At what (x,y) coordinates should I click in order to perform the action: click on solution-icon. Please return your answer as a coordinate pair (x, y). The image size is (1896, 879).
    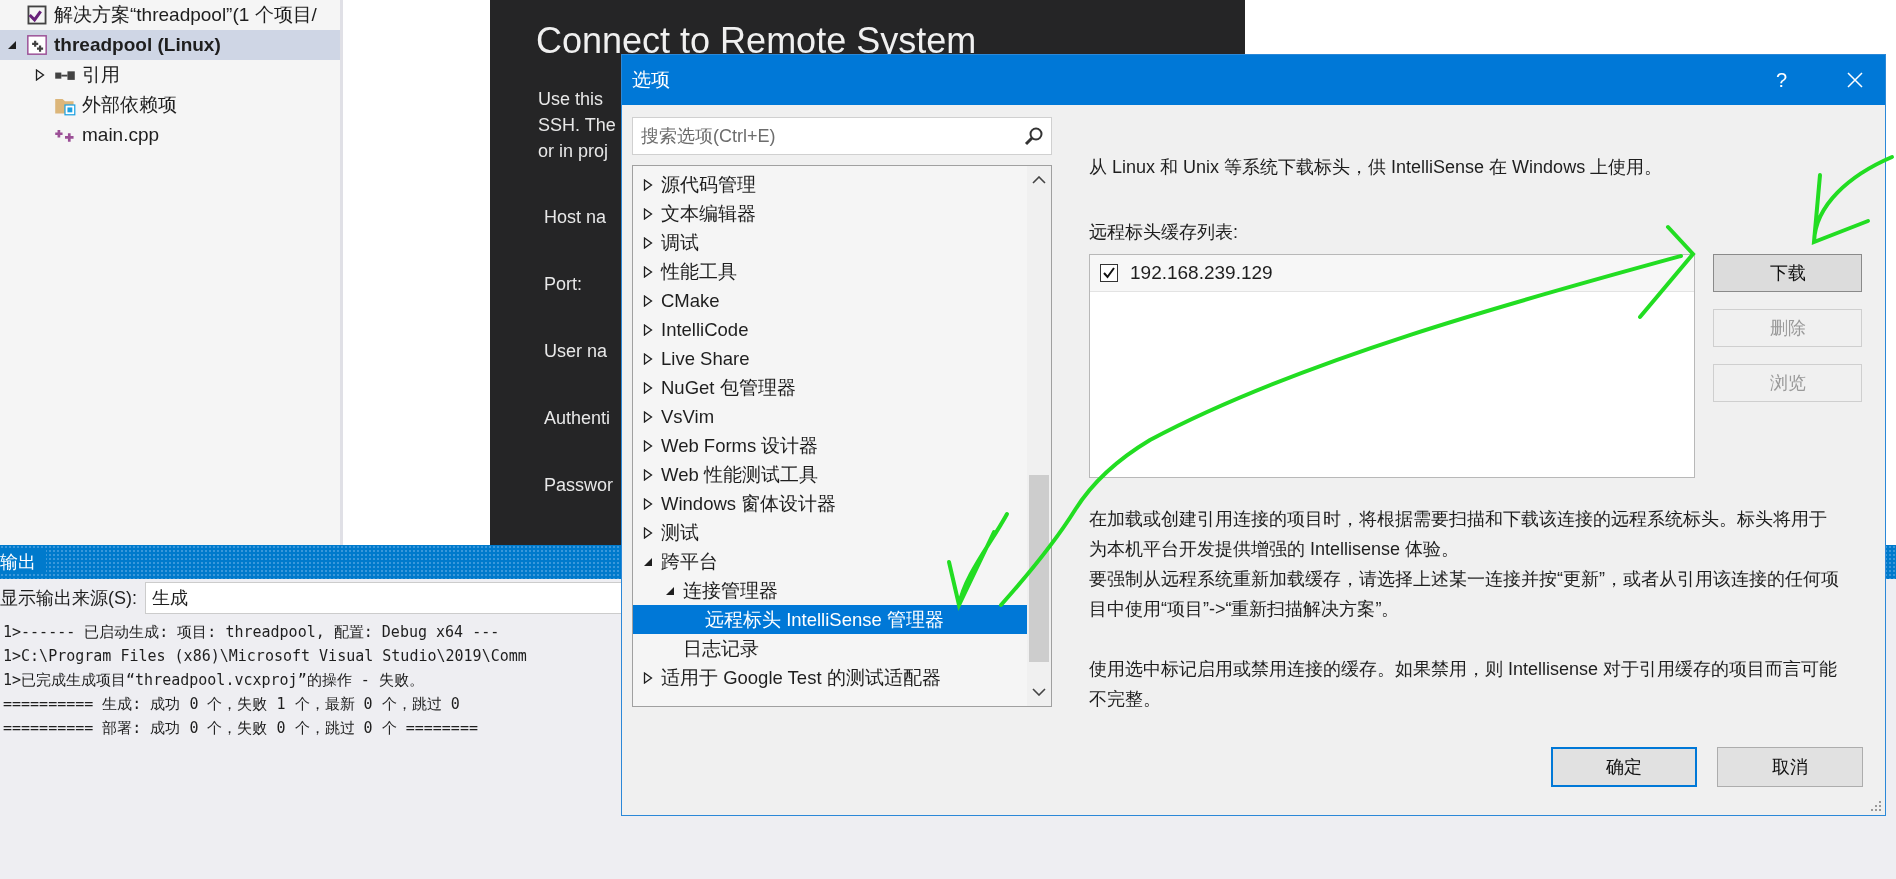
    Looking at the image, I should click on (37, 15).